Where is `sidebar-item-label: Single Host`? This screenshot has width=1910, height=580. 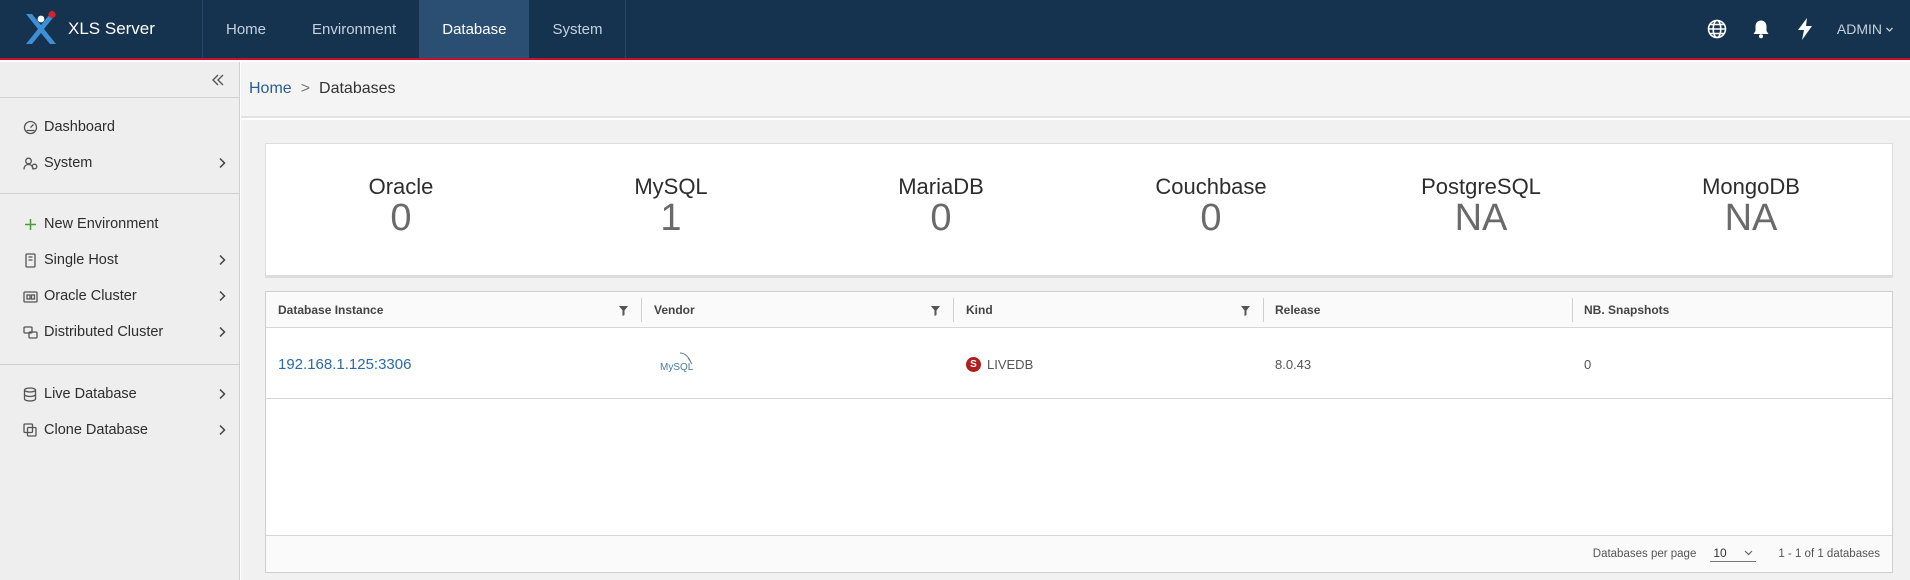
sidebar-item-label: Single Host is located at coordinates (81, 260).